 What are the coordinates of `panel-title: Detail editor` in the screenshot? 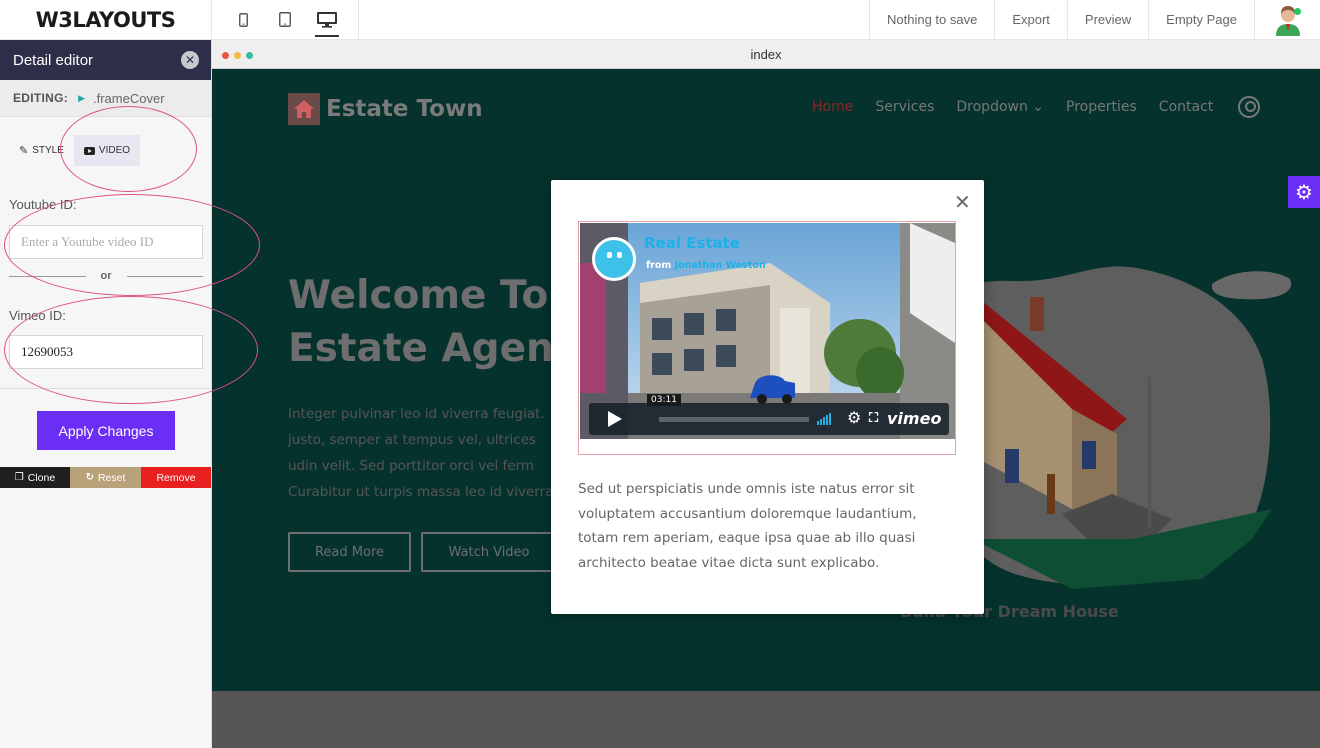 It's located at (53, 60).